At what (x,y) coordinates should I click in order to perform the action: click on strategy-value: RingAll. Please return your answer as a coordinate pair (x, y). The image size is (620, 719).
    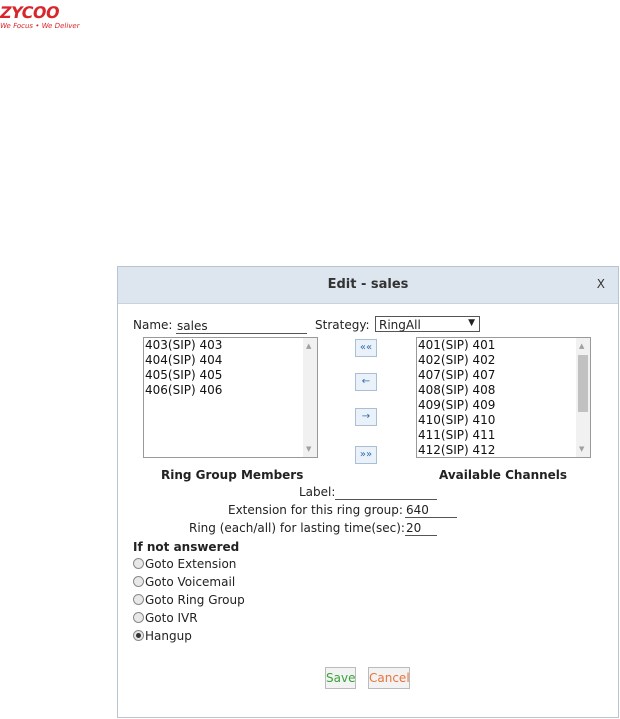
    Looking at the image, I should click on (400, 325).